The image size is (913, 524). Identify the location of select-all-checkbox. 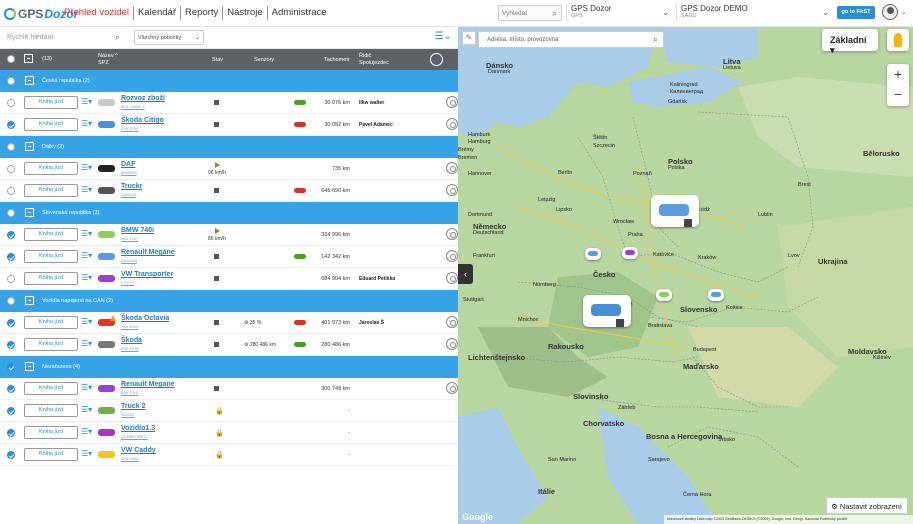
(11, 59).